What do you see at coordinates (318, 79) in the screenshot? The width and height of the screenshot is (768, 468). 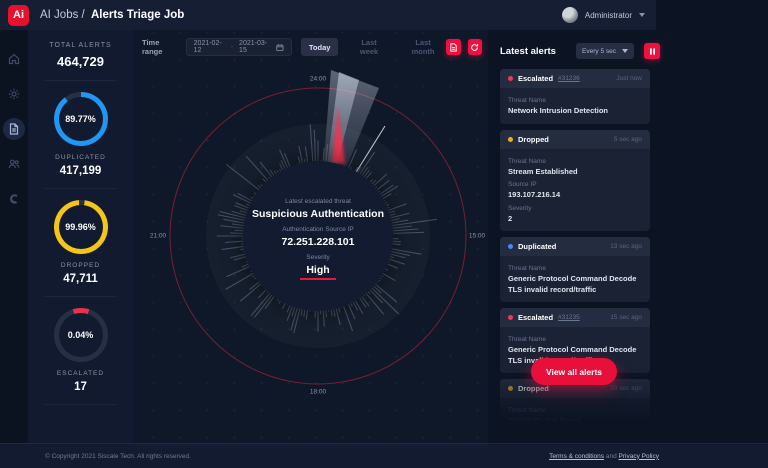 I see `clock-label-top: 24:00` at bounding box center [318, 79].